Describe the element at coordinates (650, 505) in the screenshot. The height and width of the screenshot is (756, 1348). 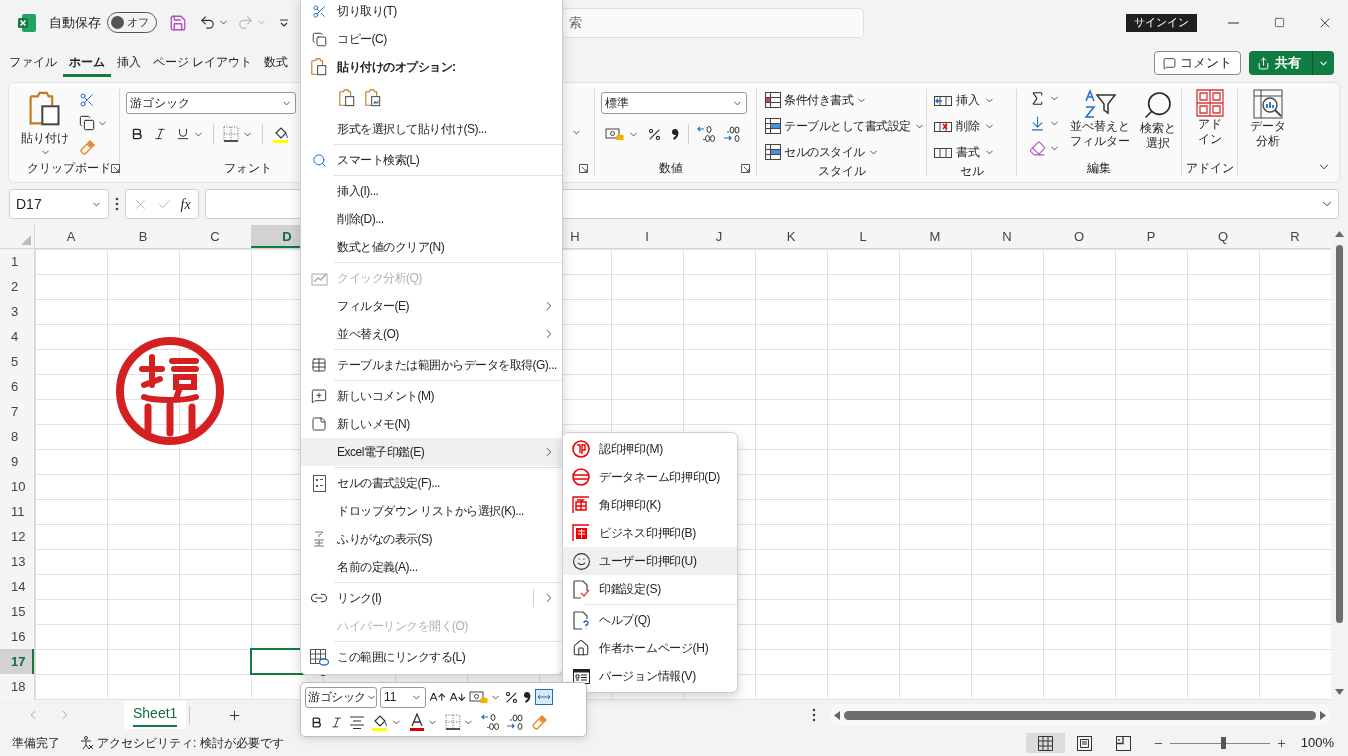
I see `menu-item: 角印押印(K)` at that location.